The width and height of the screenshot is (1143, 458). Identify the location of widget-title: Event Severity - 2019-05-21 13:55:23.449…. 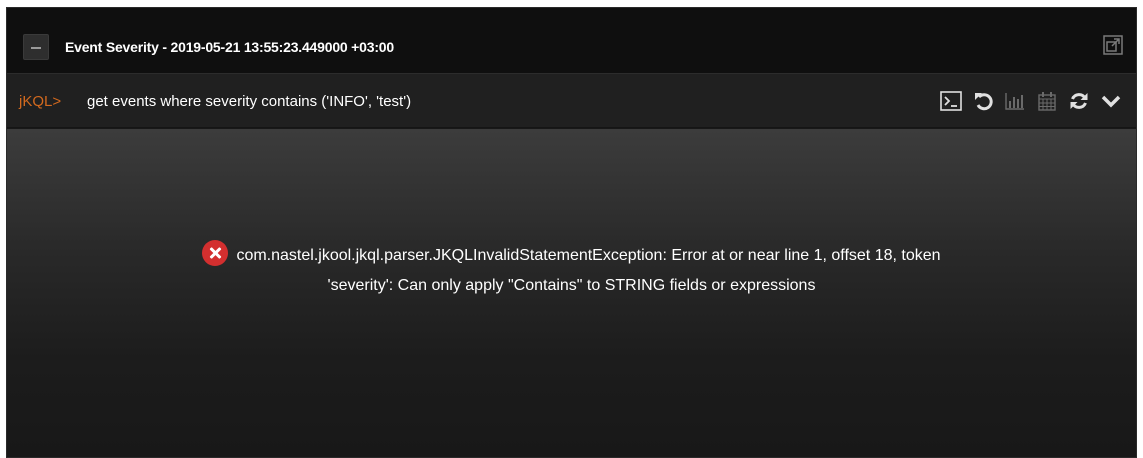
(229, 47).